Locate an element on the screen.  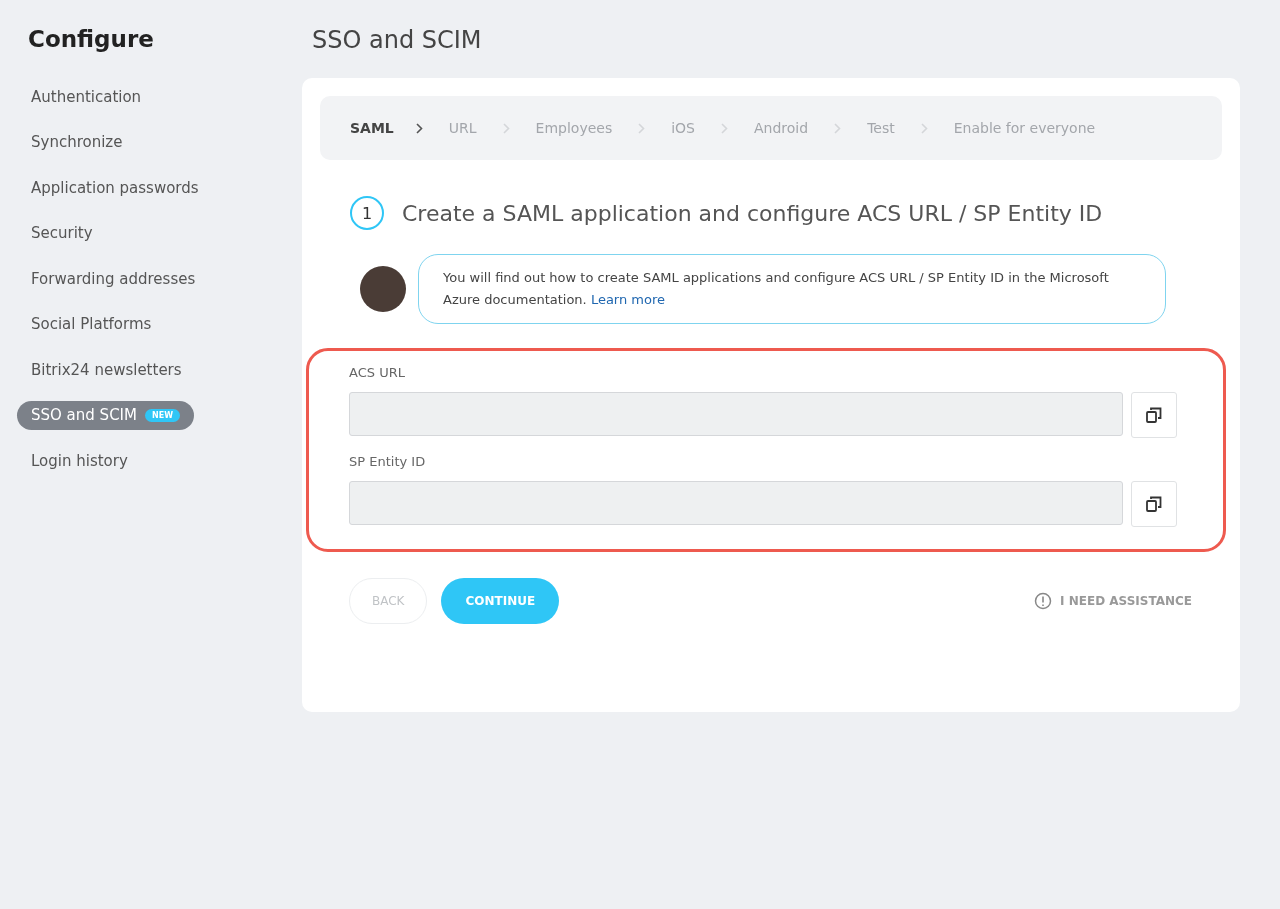
sidebar-item: Bitrix24 newsletters is located at coordinates (106, 369).